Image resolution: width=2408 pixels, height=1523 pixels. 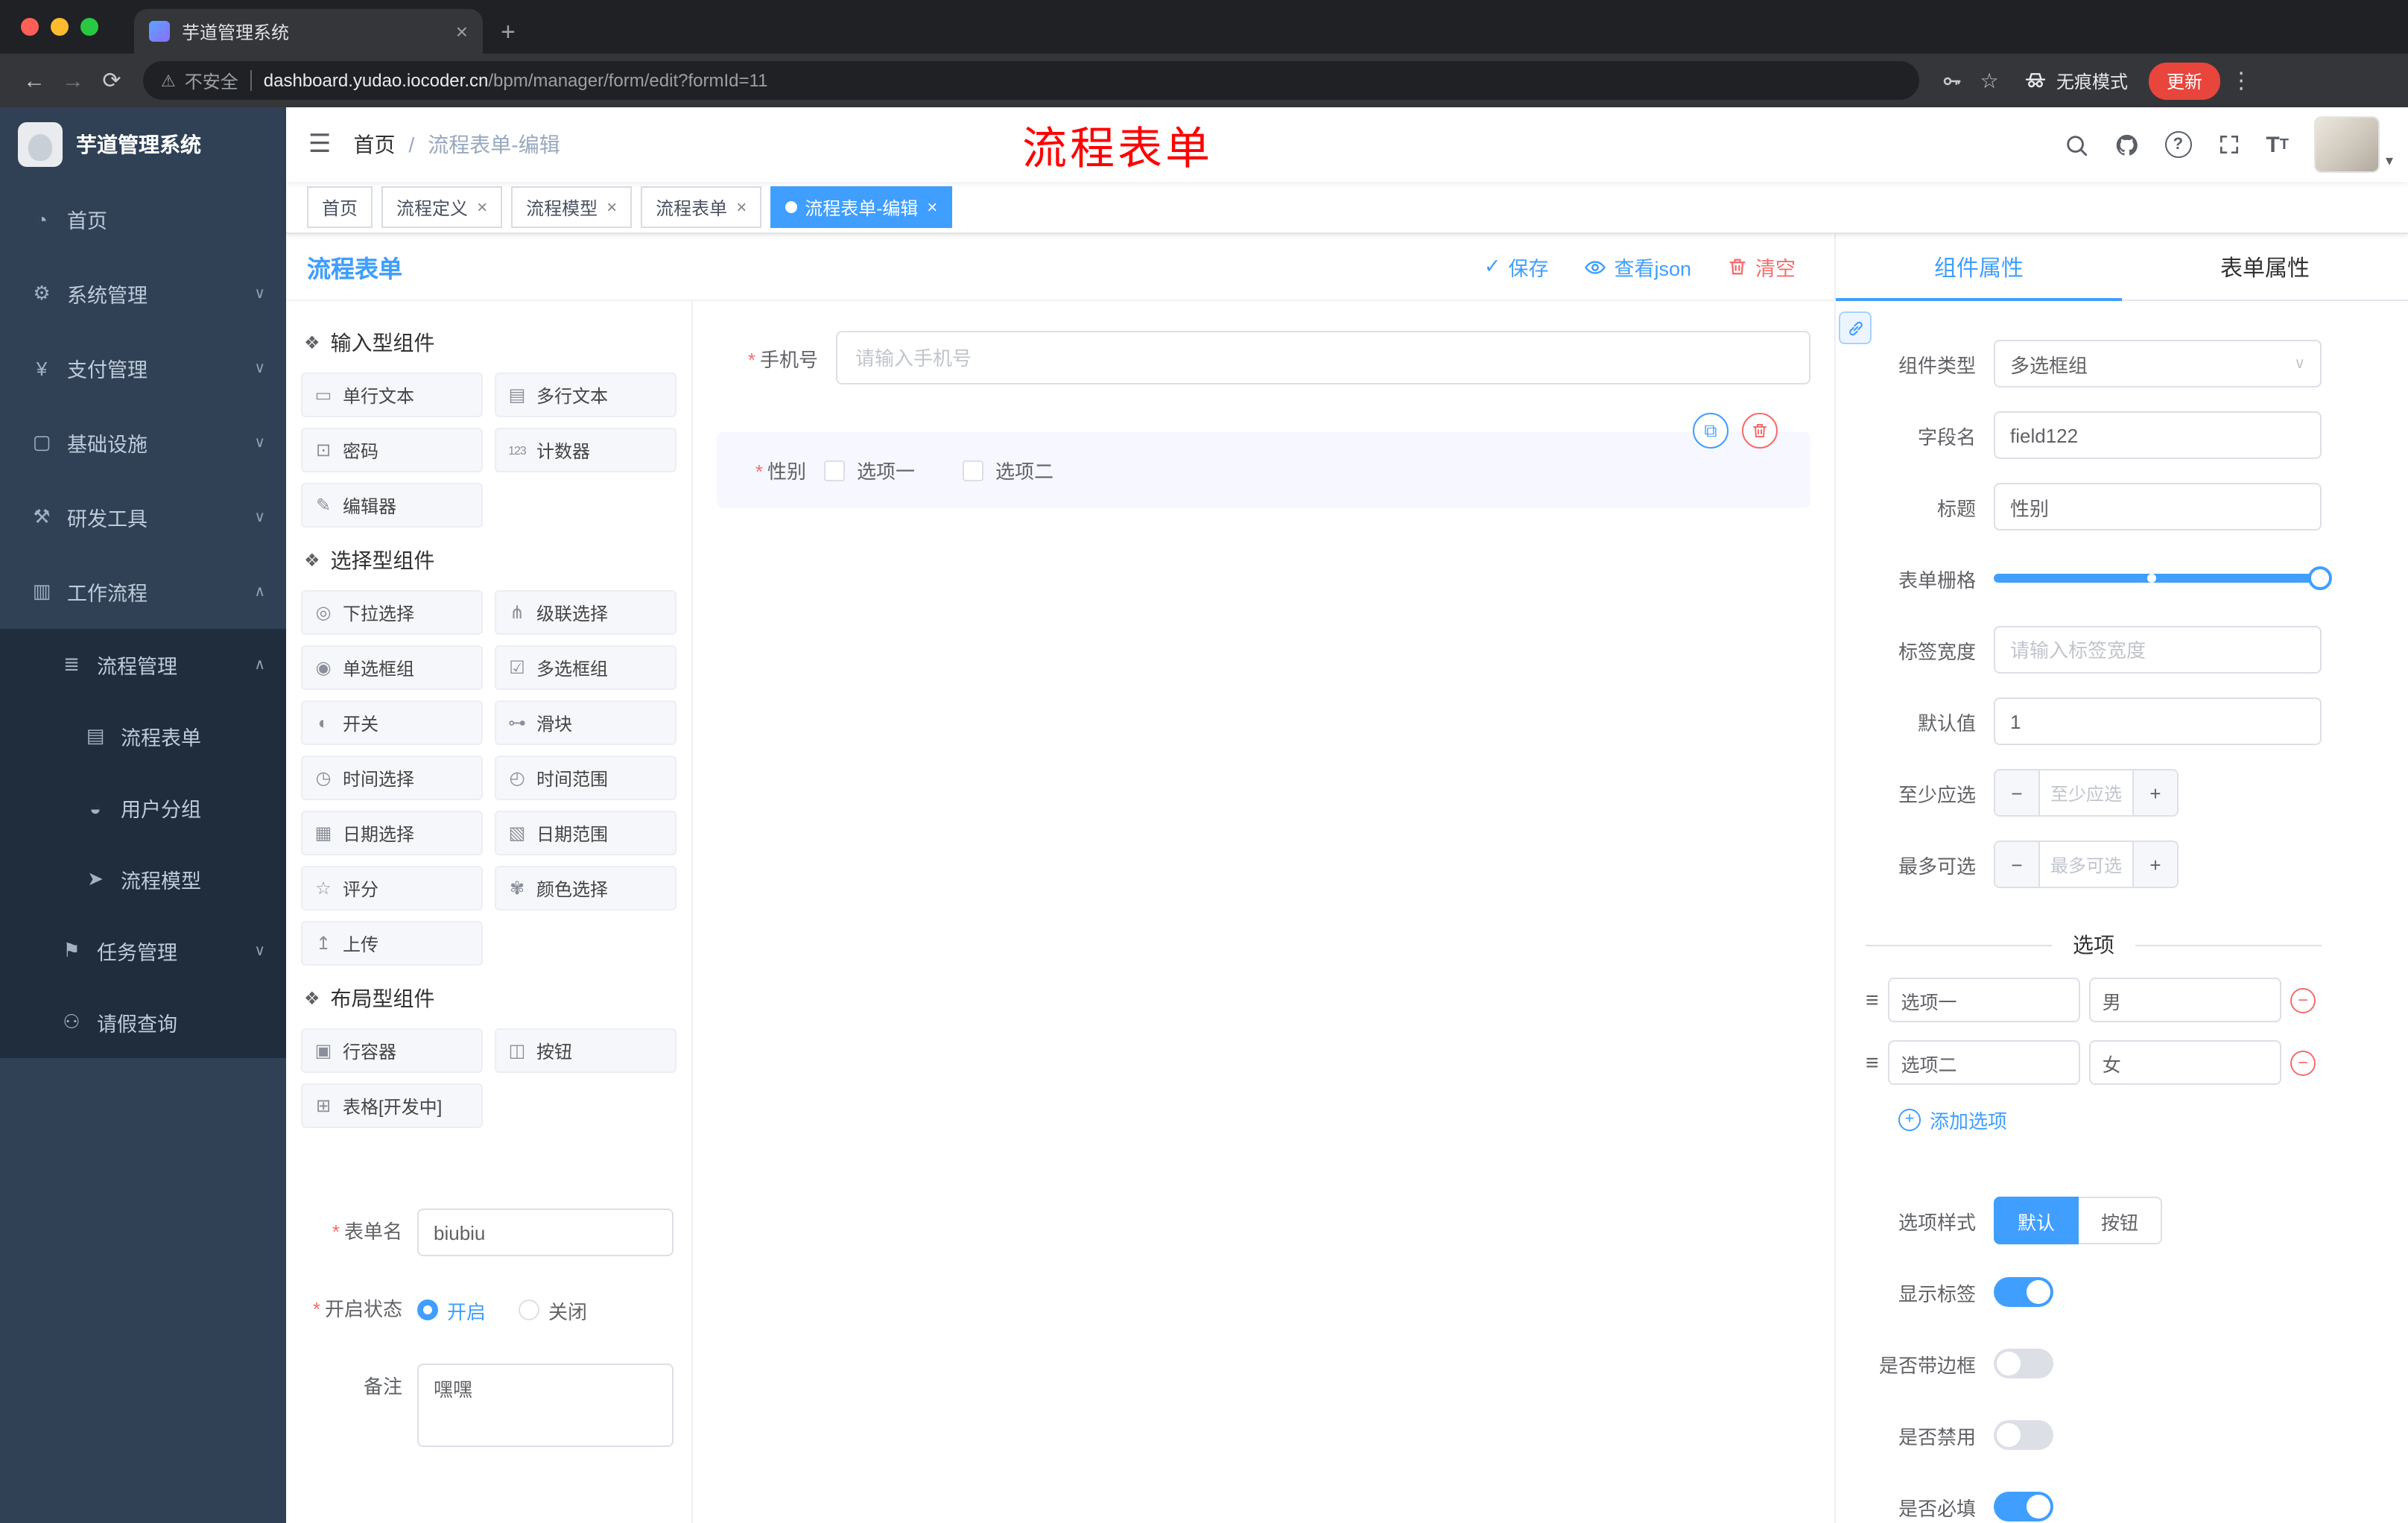 I want to click on breadcrumb-home: 首页, so click(x=375, y=144).